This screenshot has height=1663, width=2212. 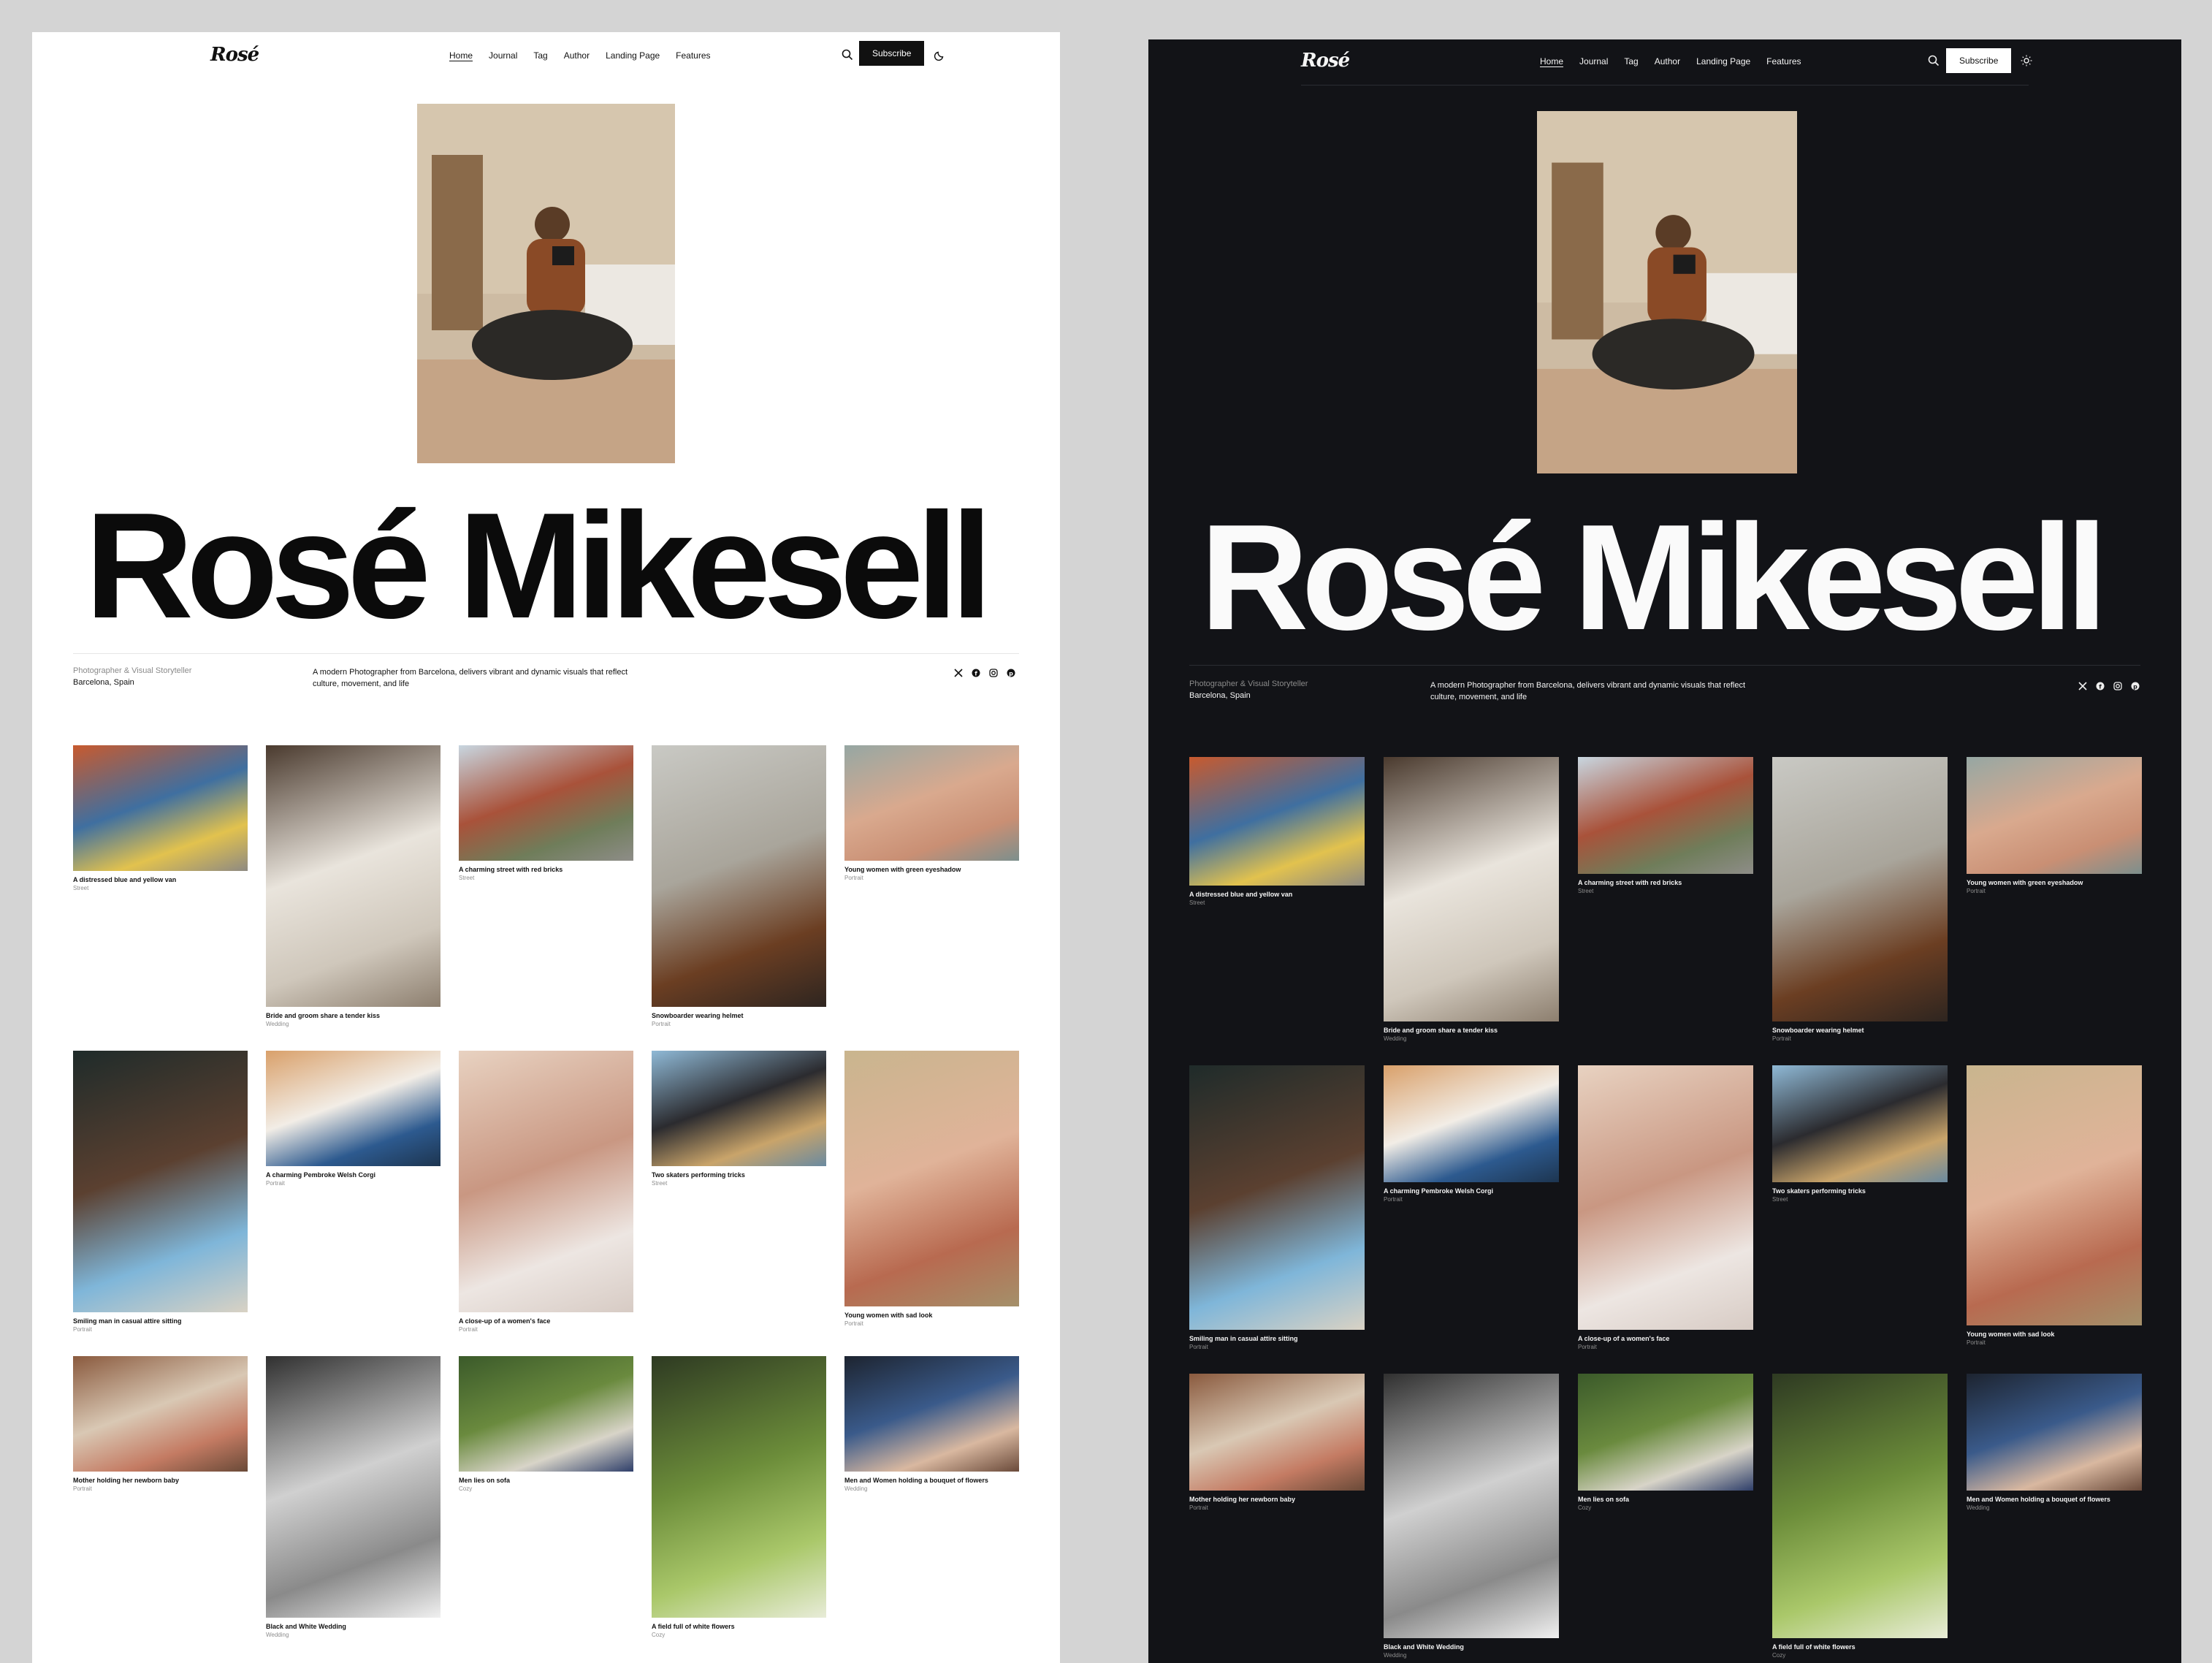 I want to click on post-card: Young women with sad look Portrait, so click(x=2054, y=1206).